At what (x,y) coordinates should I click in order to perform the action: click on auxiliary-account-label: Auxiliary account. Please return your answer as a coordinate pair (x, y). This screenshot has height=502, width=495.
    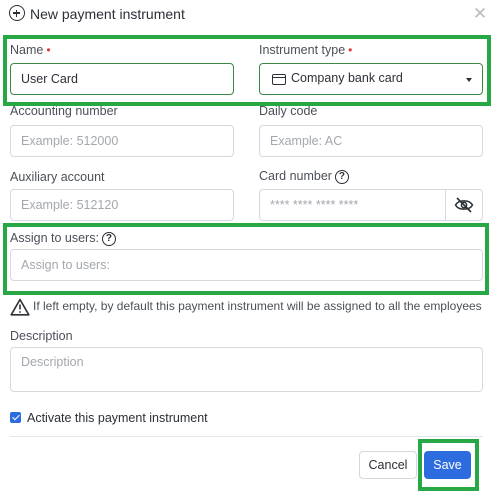
    Looking at the image, I should click on (57, 177).